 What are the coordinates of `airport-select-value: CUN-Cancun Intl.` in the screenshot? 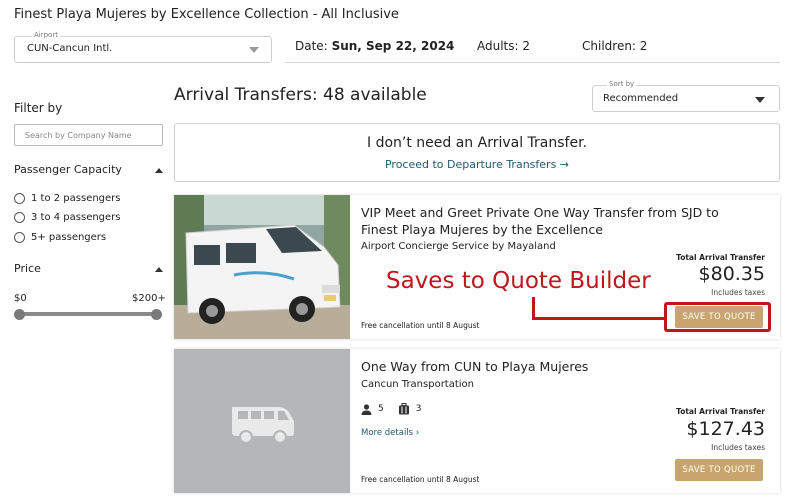 It's located at (70, 48).